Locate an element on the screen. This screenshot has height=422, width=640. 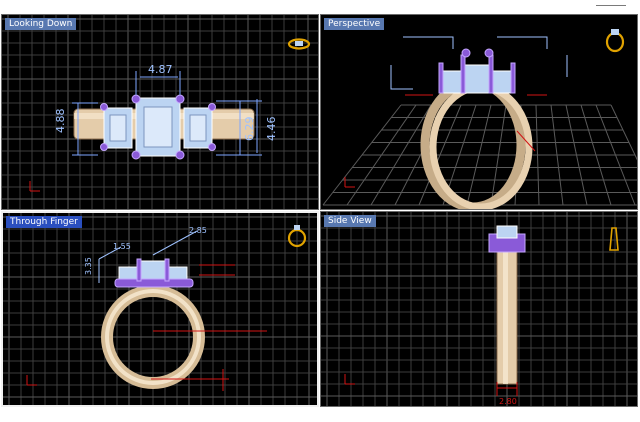
perspective-grid is located at coordinates (479, 155).